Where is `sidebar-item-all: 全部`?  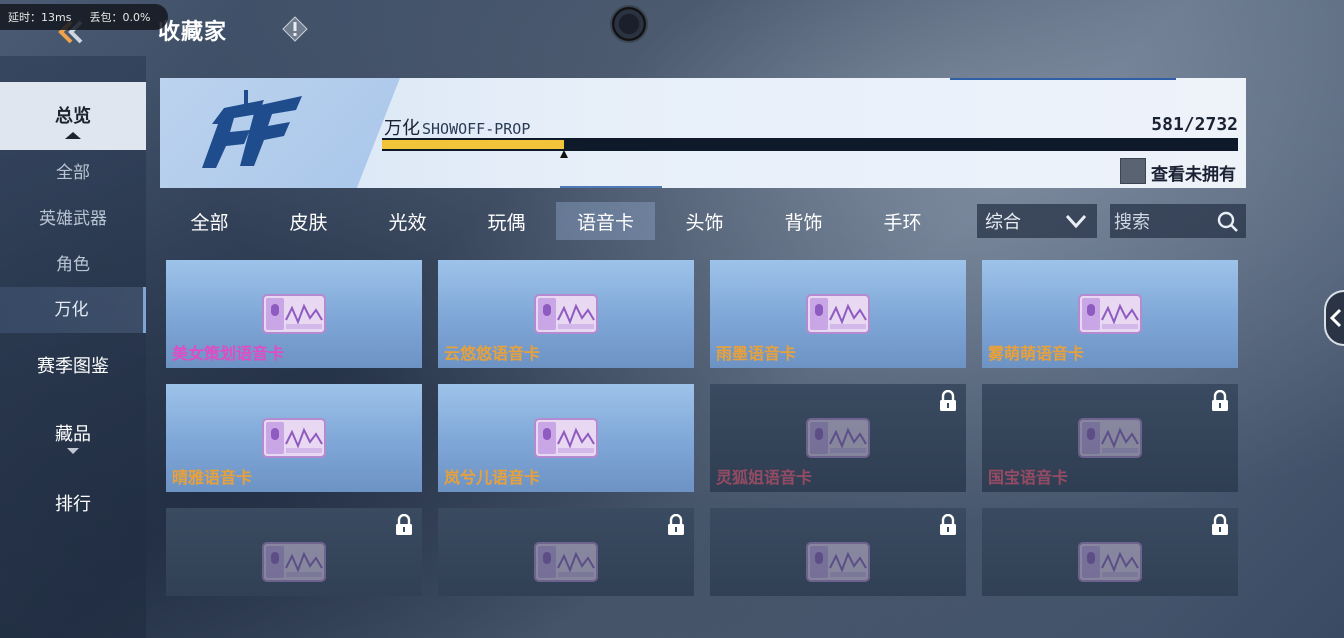 sidebar-item-all: 全部 is located at coordinates (73, 173).